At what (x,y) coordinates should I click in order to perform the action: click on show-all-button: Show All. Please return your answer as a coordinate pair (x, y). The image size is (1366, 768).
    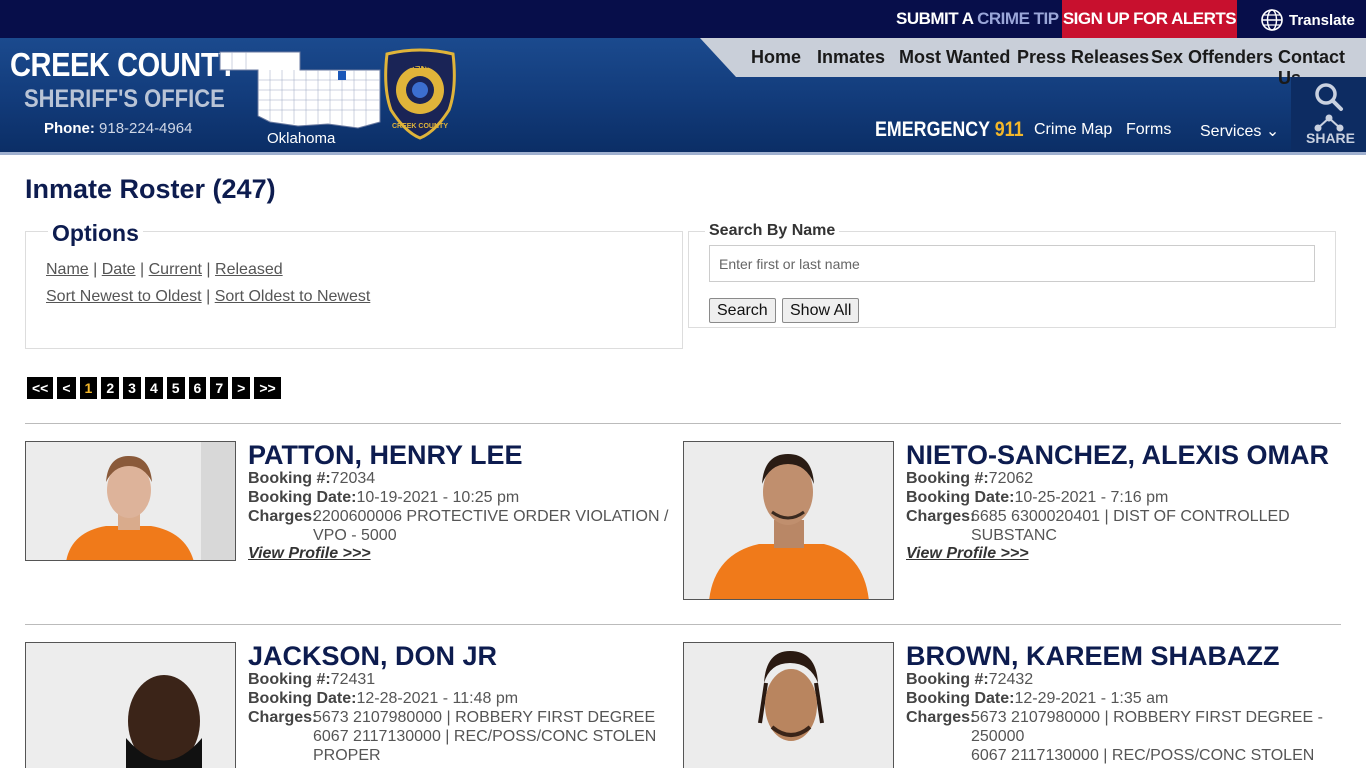
    Looking at the image, I should click on (821, 310).